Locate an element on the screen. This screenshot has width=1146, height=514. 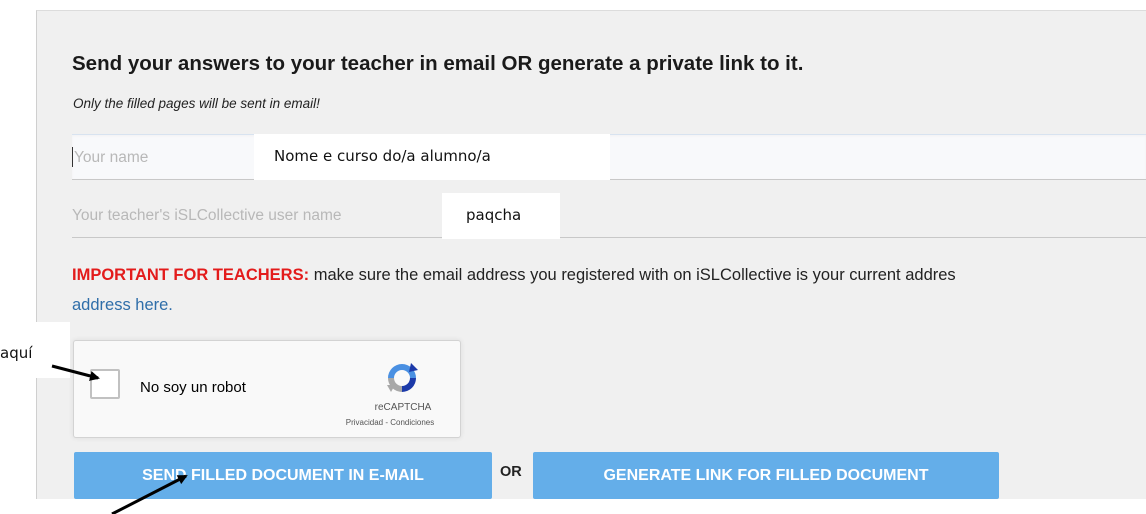
generate-link-button: GENERATE LINK FOR FILLED DOCUMENT is located at coordinates (766, 475).